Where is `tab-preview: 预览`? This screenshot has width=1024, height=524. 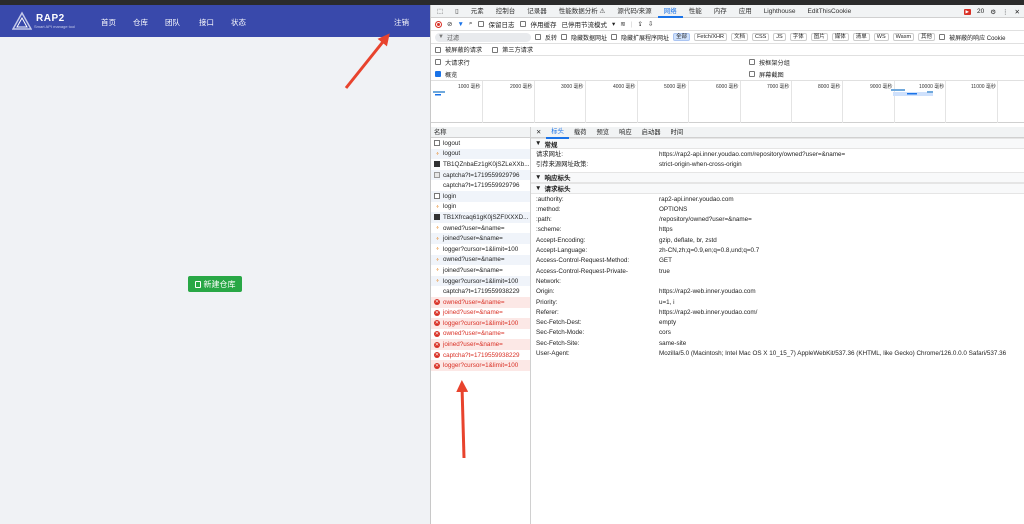
tab-preview: 预览 is located at coordinates (602, 132).